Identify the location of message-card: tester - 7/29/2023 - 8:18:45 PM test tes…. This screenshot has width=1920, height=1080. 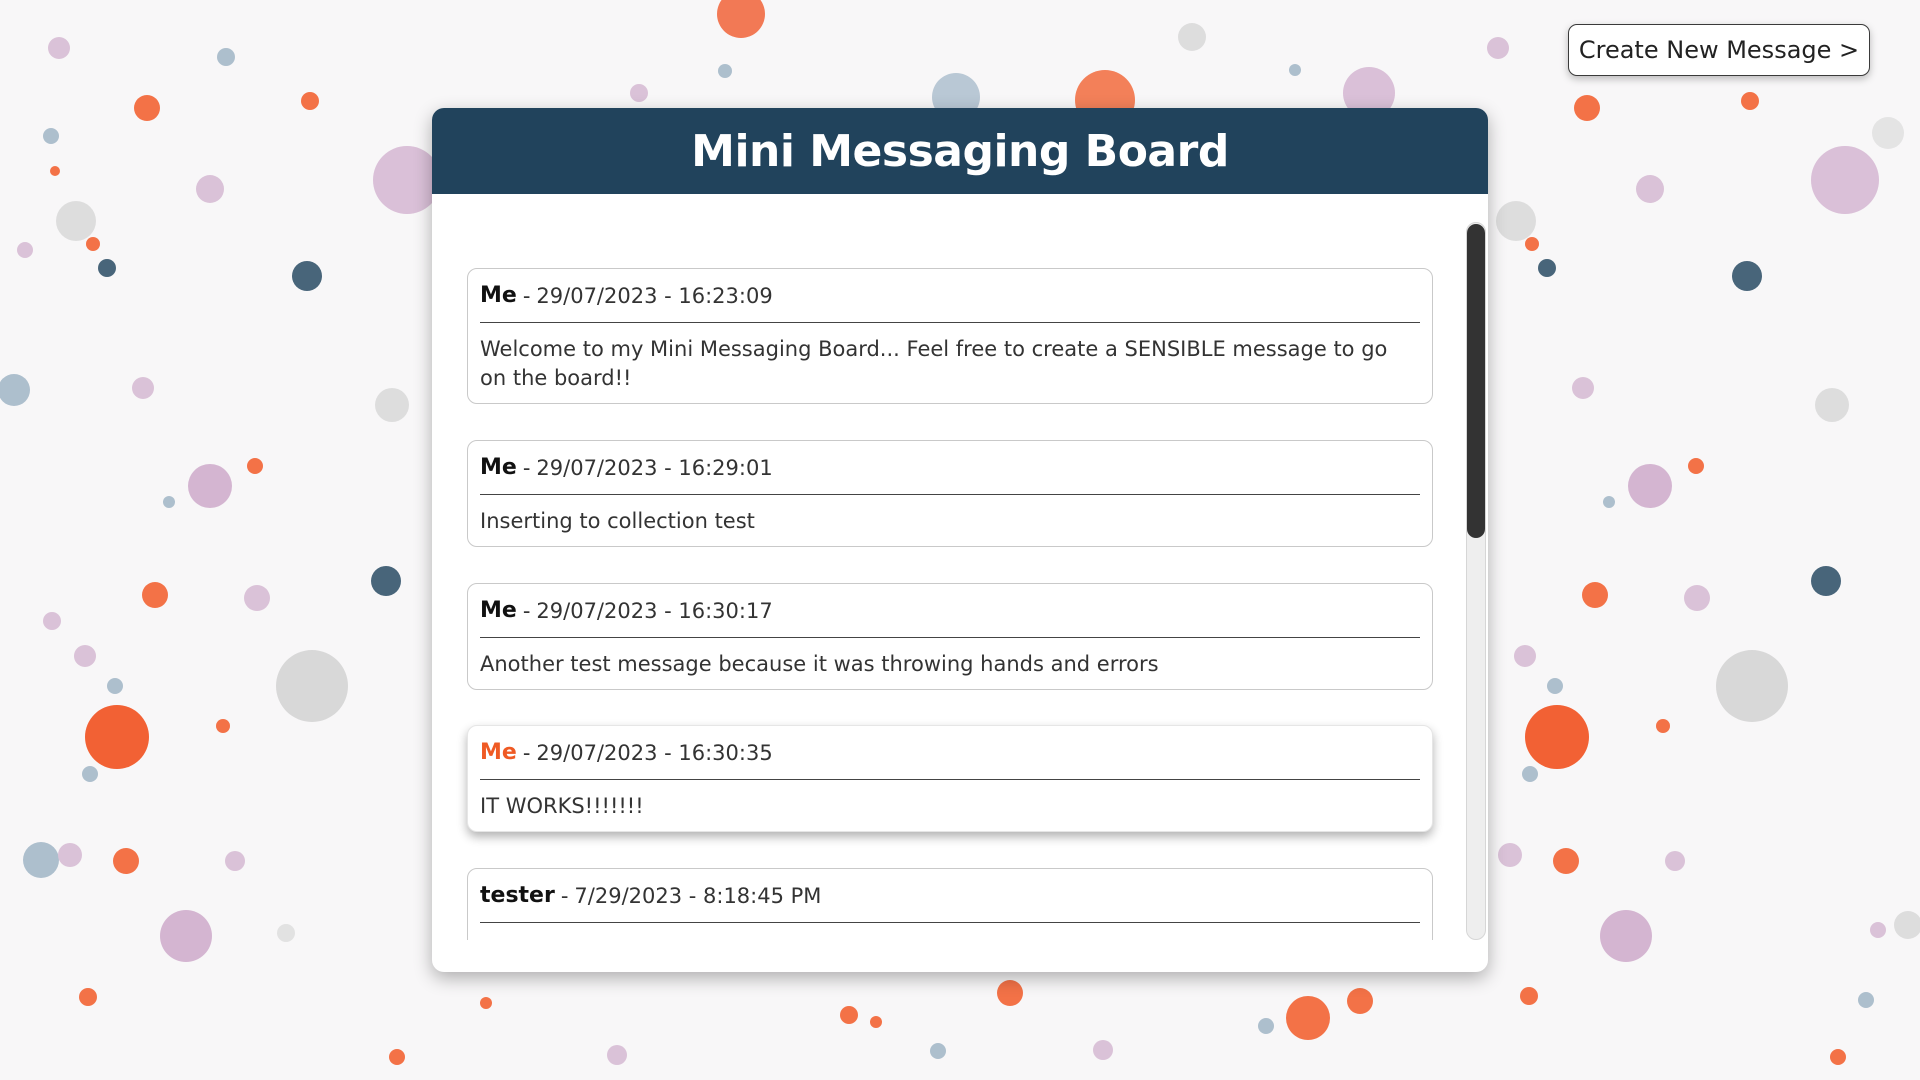
(950, 904).